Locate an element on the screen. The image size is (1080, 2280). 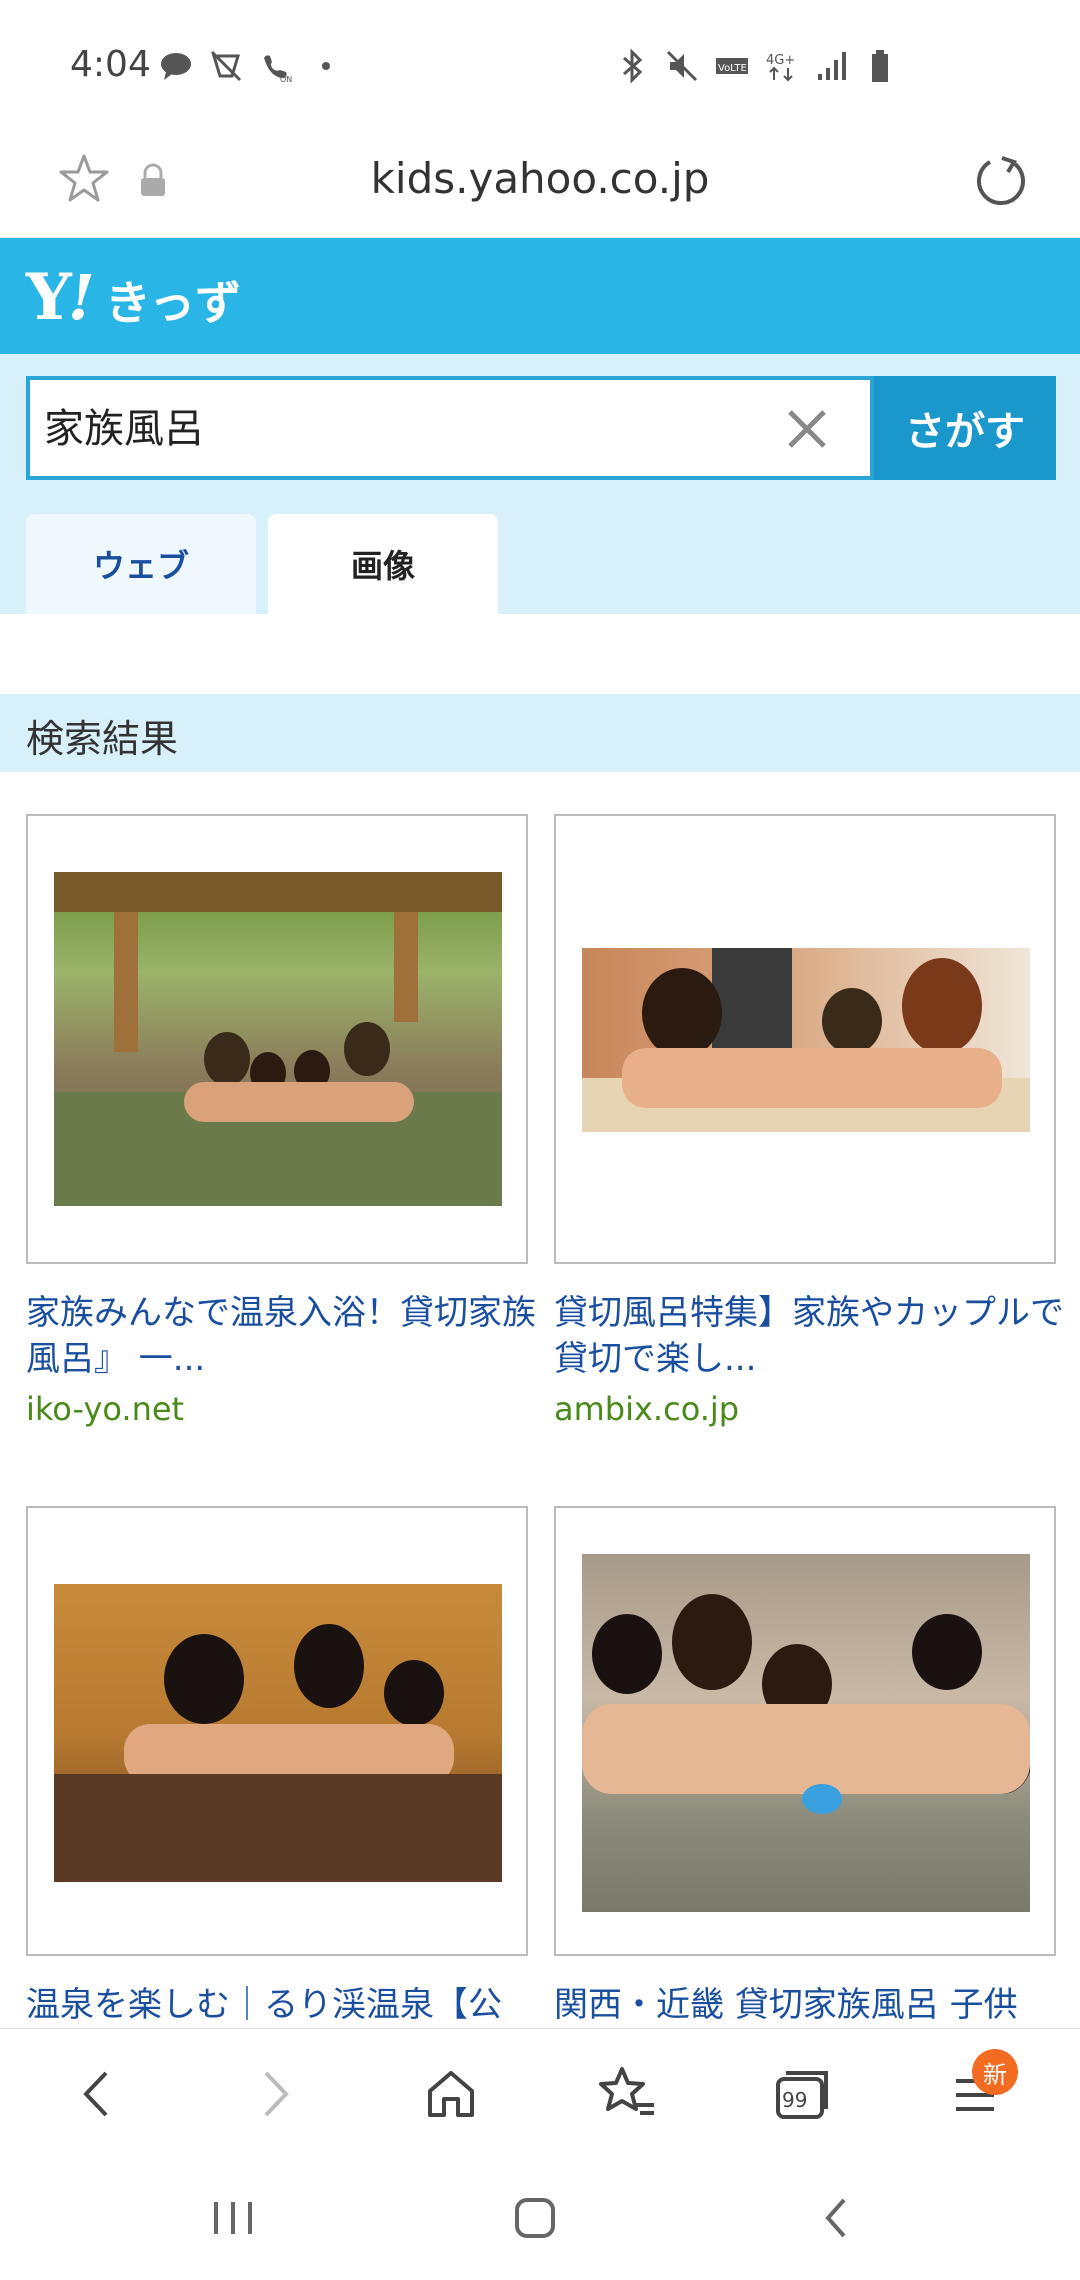
new-badge: 新 is located at coordinates (995, 2072).